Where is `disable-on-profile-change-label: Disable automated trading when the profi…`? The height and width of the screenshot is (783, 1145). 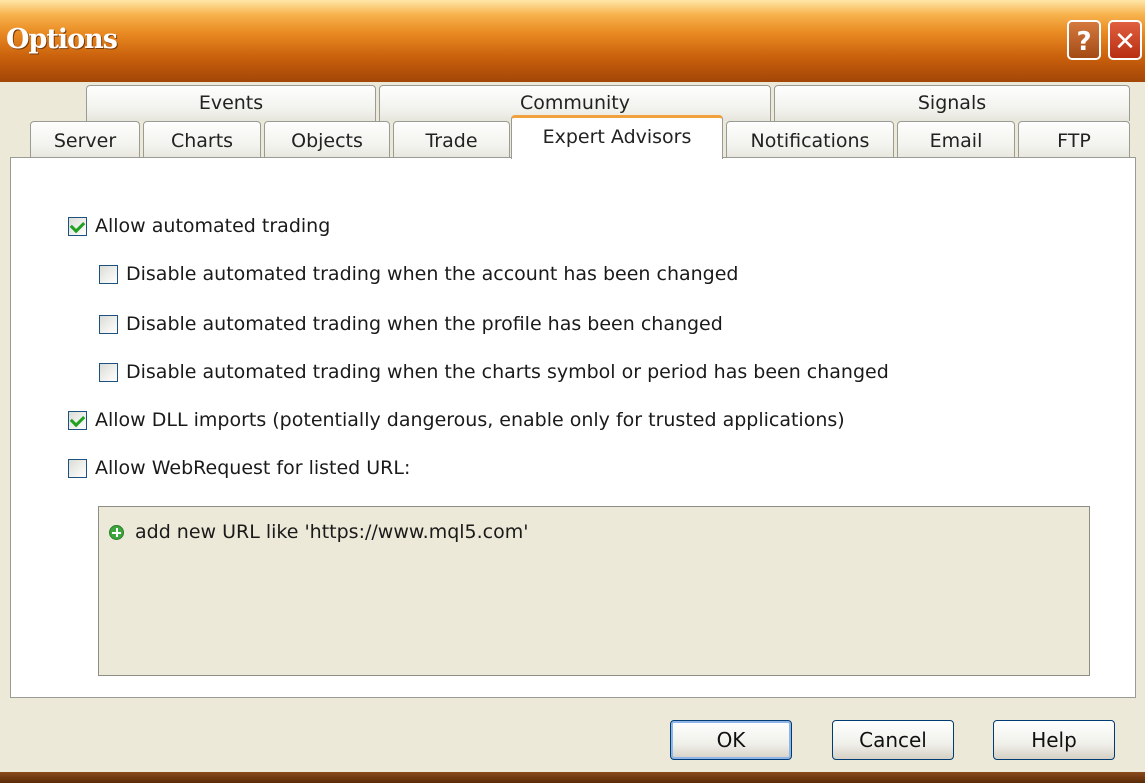 disable-on-profile-change-label: Disable automated trading when the profi… is located at coordinates (424, 324).